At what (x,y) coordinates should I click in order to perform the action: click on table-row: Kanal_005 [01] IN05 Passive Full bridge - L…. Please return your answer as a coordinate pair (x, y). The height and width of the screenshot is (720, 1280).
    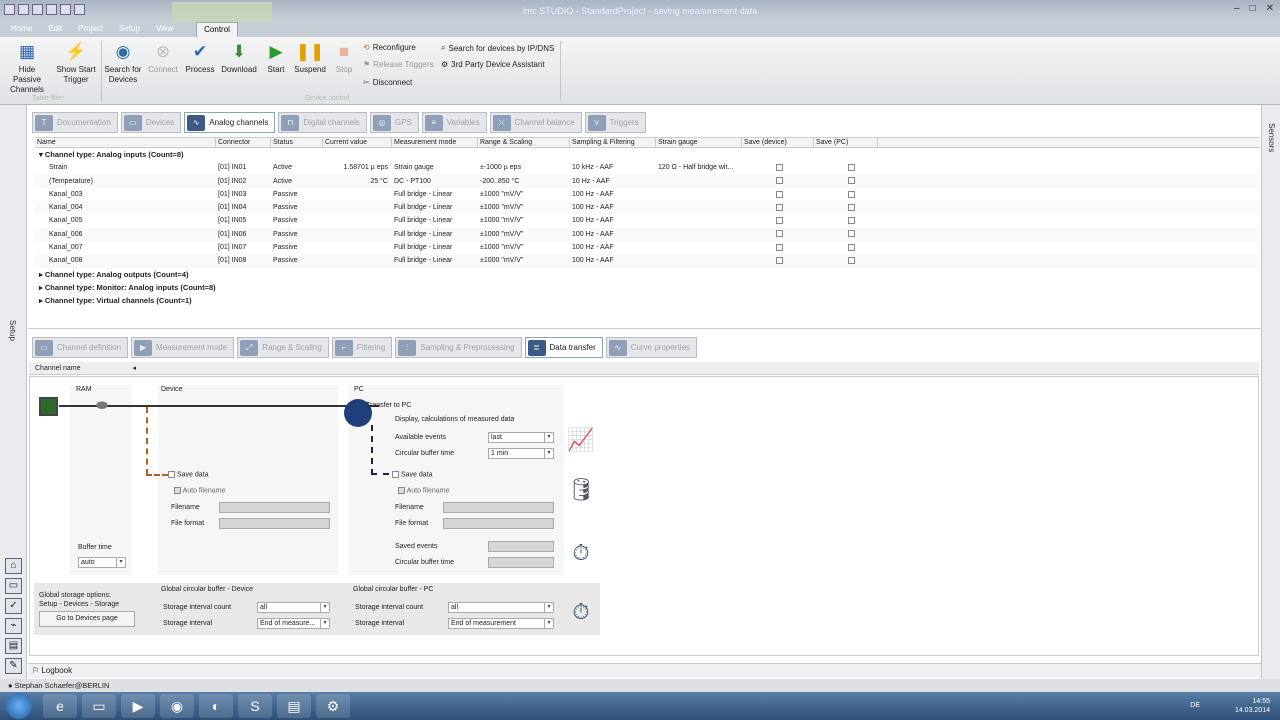
    Looking at the image, I should click on (647, 220).